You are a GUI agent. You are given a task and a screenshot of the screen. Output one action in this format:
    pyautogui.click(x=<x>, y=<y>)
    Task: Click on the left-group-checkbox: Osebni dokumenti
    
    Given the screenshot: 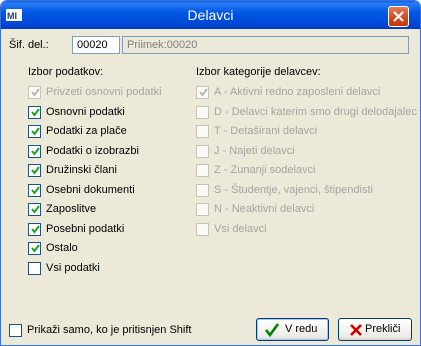 What is the action you would take?
    pyautogui.click(x=108, y=190)
    